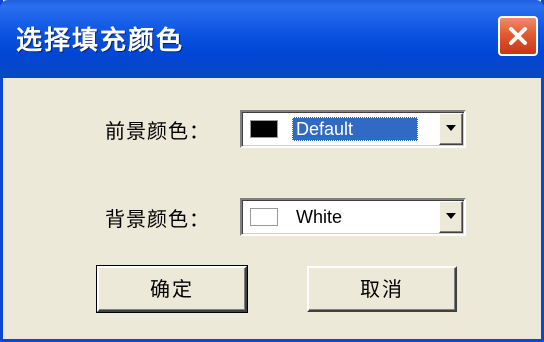  I want to click on background-color-label: 背景颜色：, so click(157, 219).